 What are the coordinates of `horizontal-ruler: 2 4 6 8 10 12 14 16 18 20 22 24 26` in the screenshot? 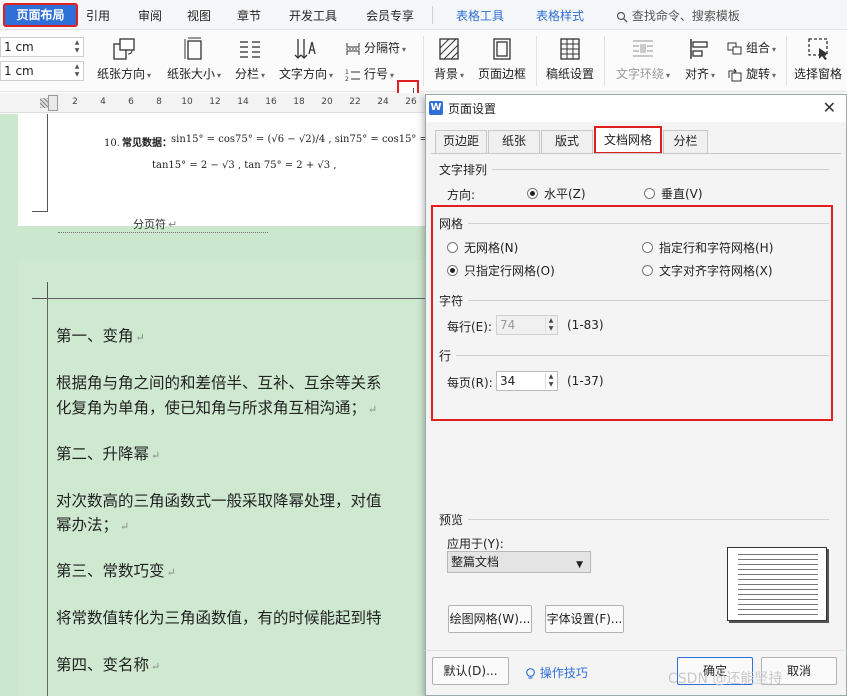 It's located at (212, 103).